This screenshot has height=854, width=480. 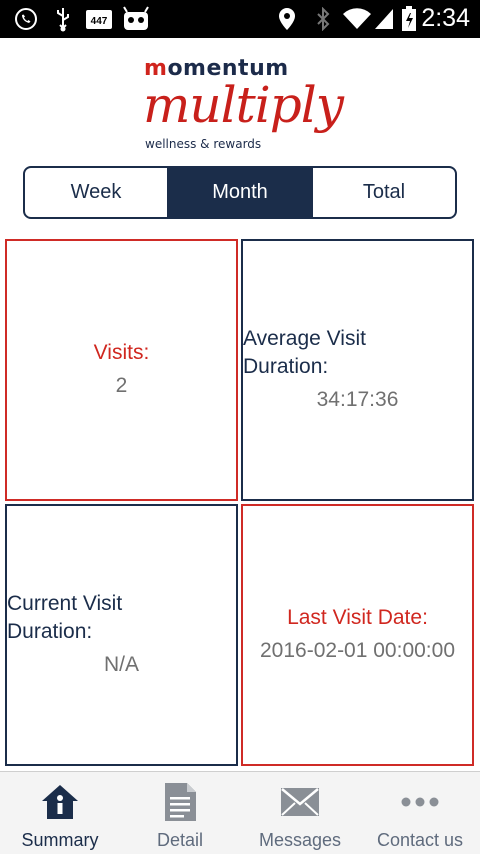 I want to click on current-visit-duration-tile: Current Visit Duration: N/A, so click(x=121, y=635).